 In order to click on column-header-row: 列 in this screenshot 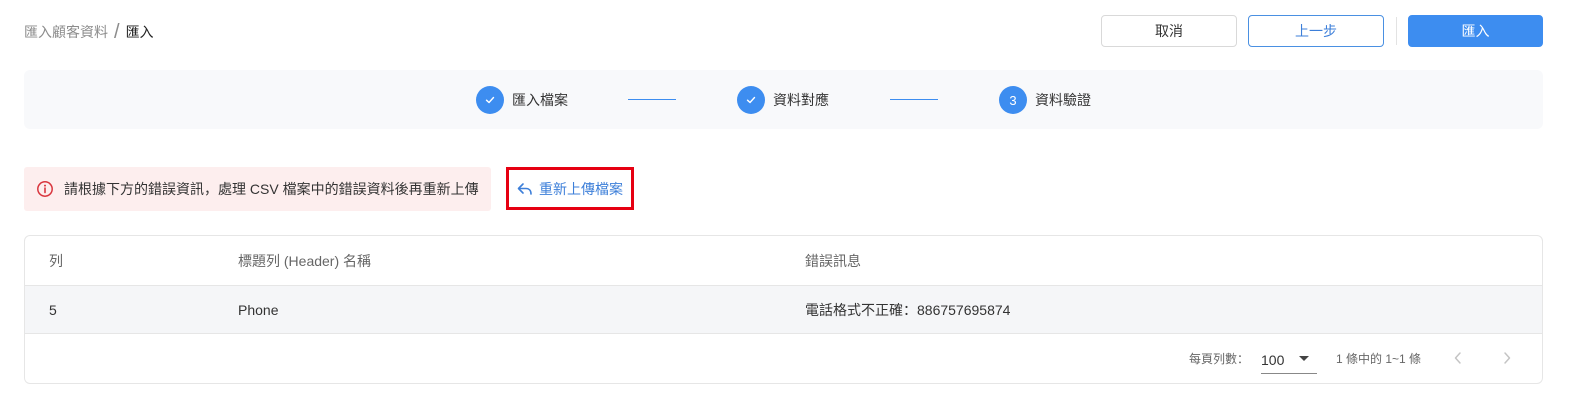, I will do `click(56, 260)`.